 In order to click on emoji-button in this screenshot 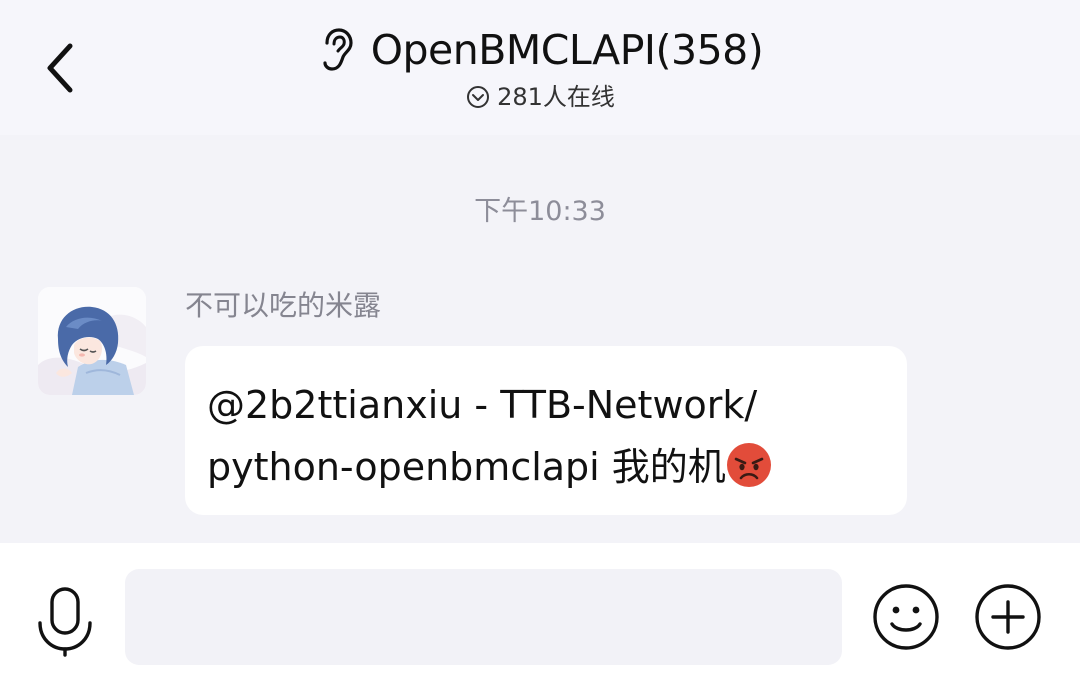, I will do `click(906, 617)`.